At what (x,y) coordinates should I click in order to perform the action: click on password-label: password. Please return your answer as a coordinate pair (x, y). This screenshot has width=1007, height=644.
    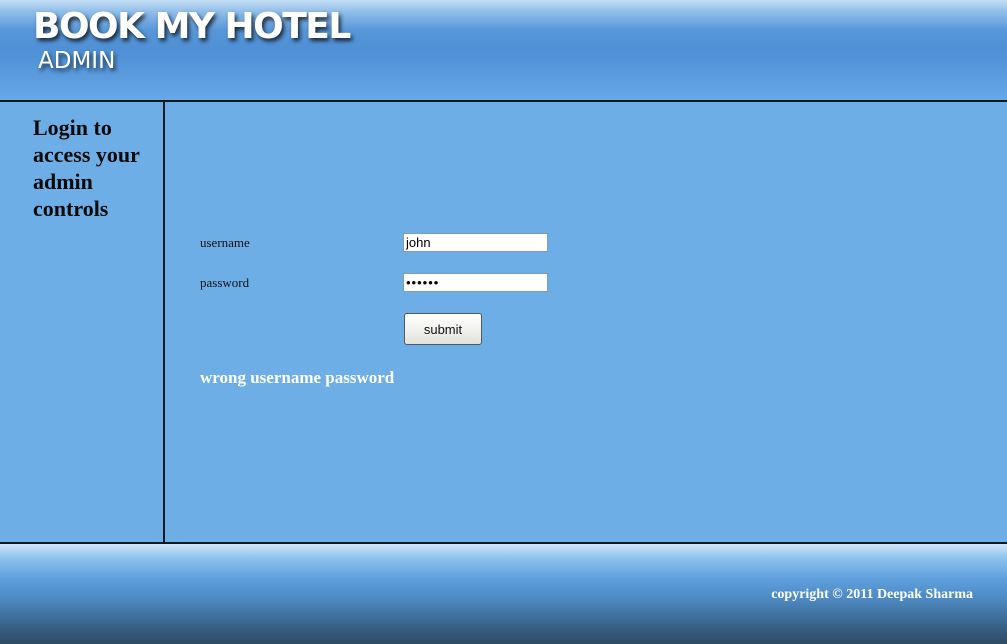
    Looking at the image, I should click on (225, 282).